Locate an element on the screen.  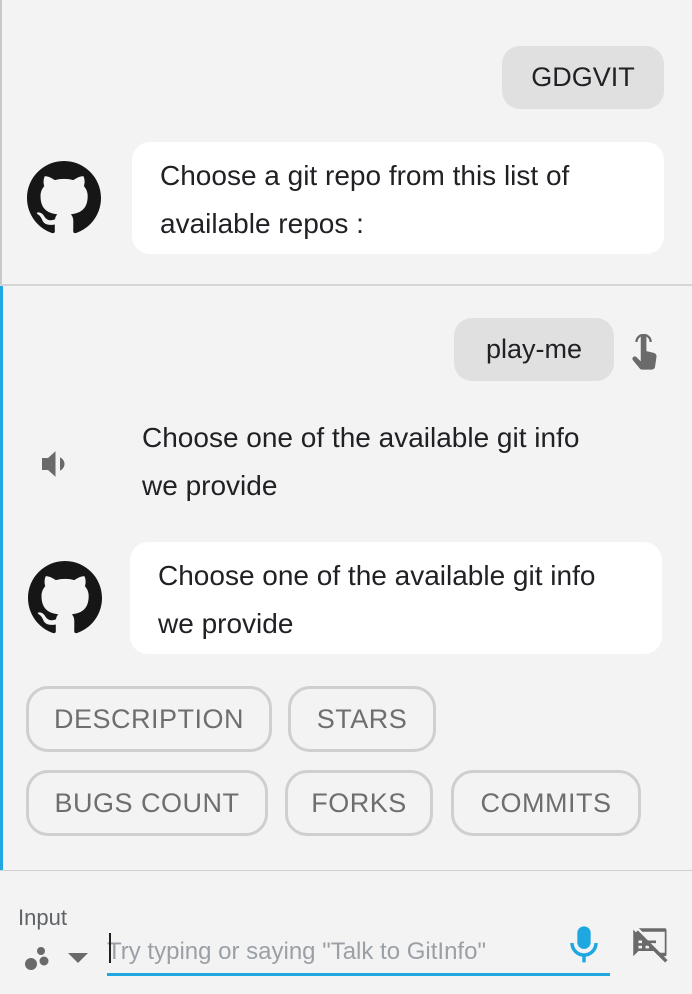
speaker-icon is located at coordinates (57, 464).